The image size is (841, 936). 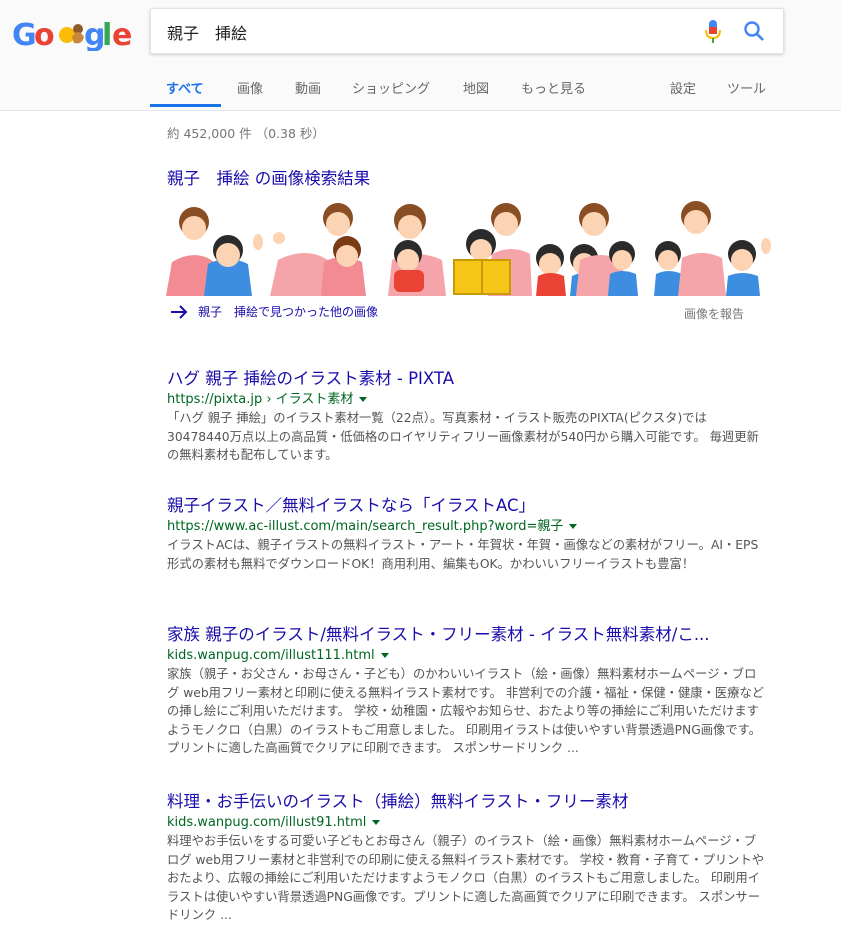 I want to click on svg-text: o, so click(x=44, y=34).